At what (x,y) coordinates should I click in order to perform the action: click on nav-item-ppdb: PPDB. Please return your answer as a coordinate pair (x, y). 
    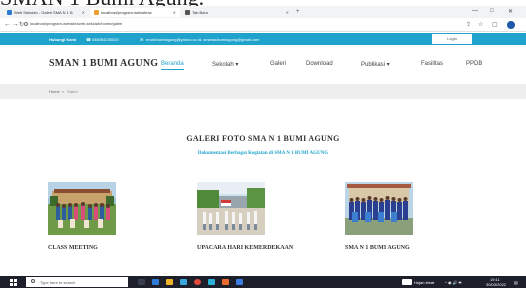
    Looking at the image, I should click on (474, 64).